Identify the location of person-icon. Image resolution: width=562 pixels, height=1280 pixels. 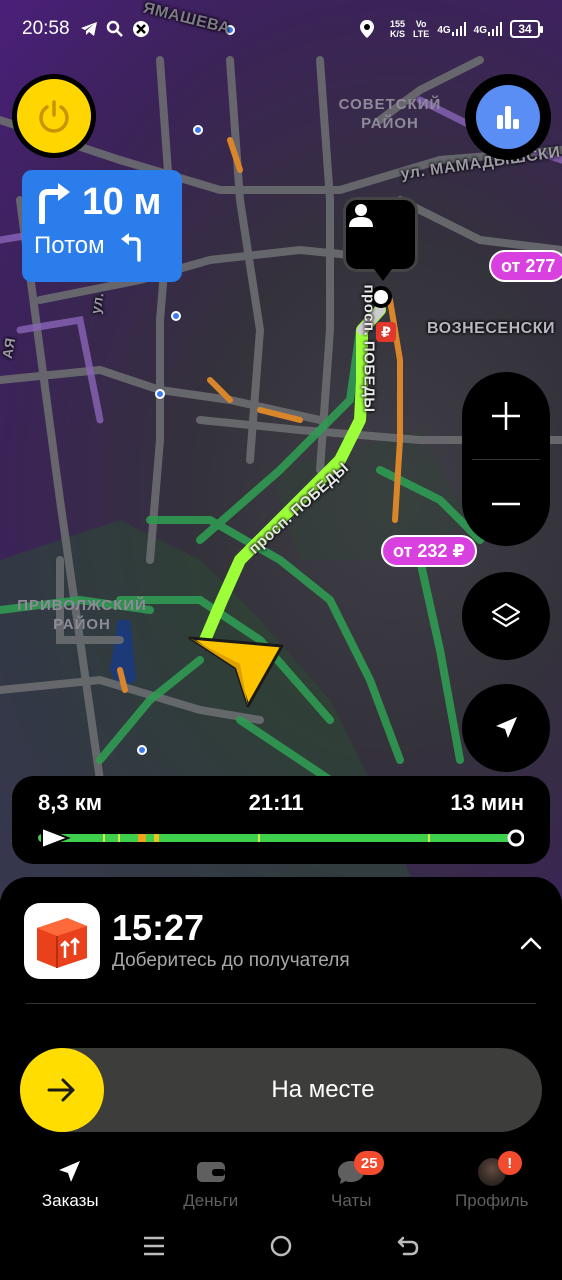
(361, 215).